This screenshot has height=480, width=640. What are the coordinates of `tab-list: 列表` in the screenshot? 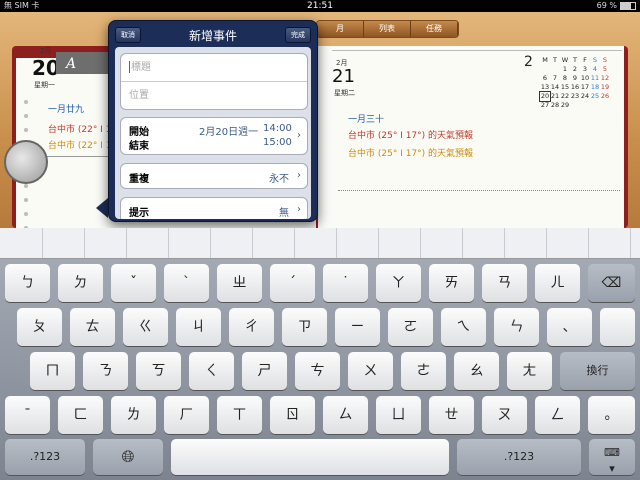 It's located at (387, 29).